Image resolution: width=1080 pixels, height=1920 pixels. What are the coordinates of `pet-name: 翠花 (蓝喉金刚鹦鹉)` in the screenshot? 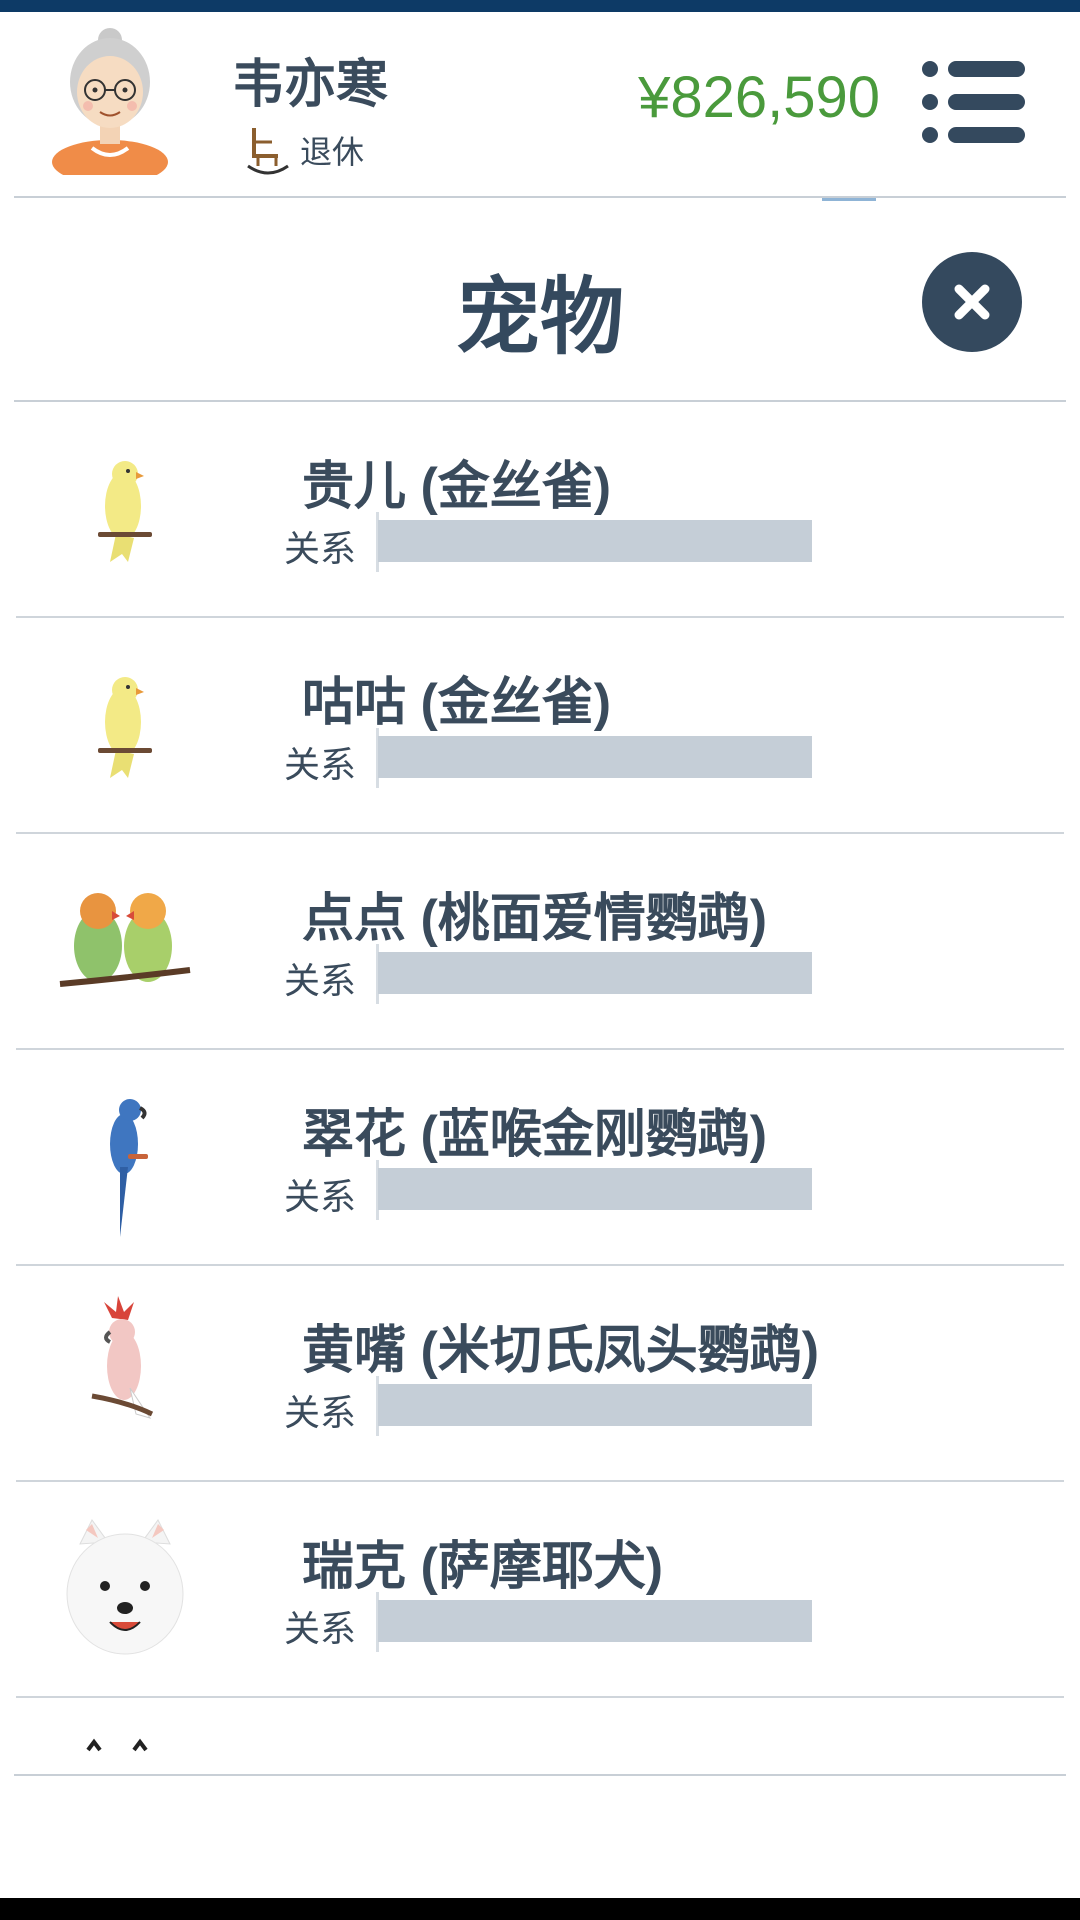 It's located at (535, 1135).